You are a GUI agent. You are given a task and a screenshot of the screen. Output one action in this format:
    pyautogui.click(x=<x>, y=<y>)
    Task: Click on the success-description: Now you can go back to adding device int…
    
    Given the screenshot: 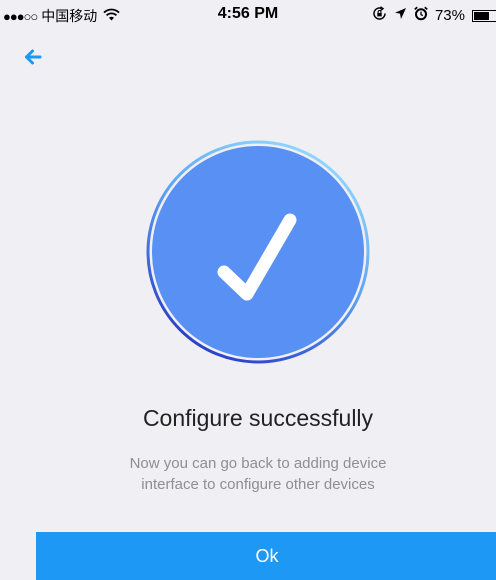 What is the action you would take?
    pyautogui.click(x=248, y=474)
    